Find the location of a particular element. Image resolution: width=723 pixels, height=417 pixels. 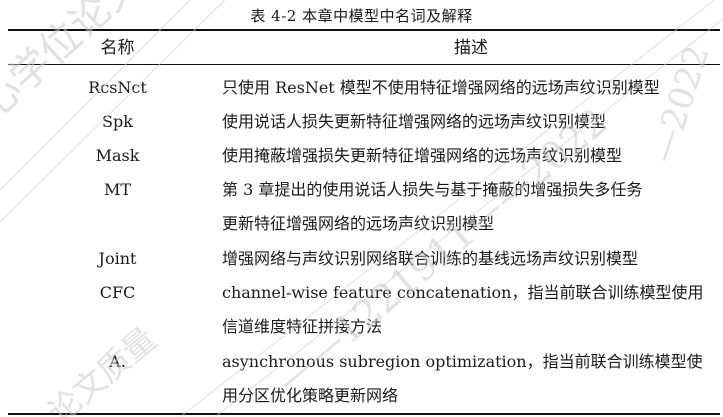

row-description: 使用掩蔽增强损失更新特征增强网络的远场声纹识别模型 is located at coordinates (462, 156).